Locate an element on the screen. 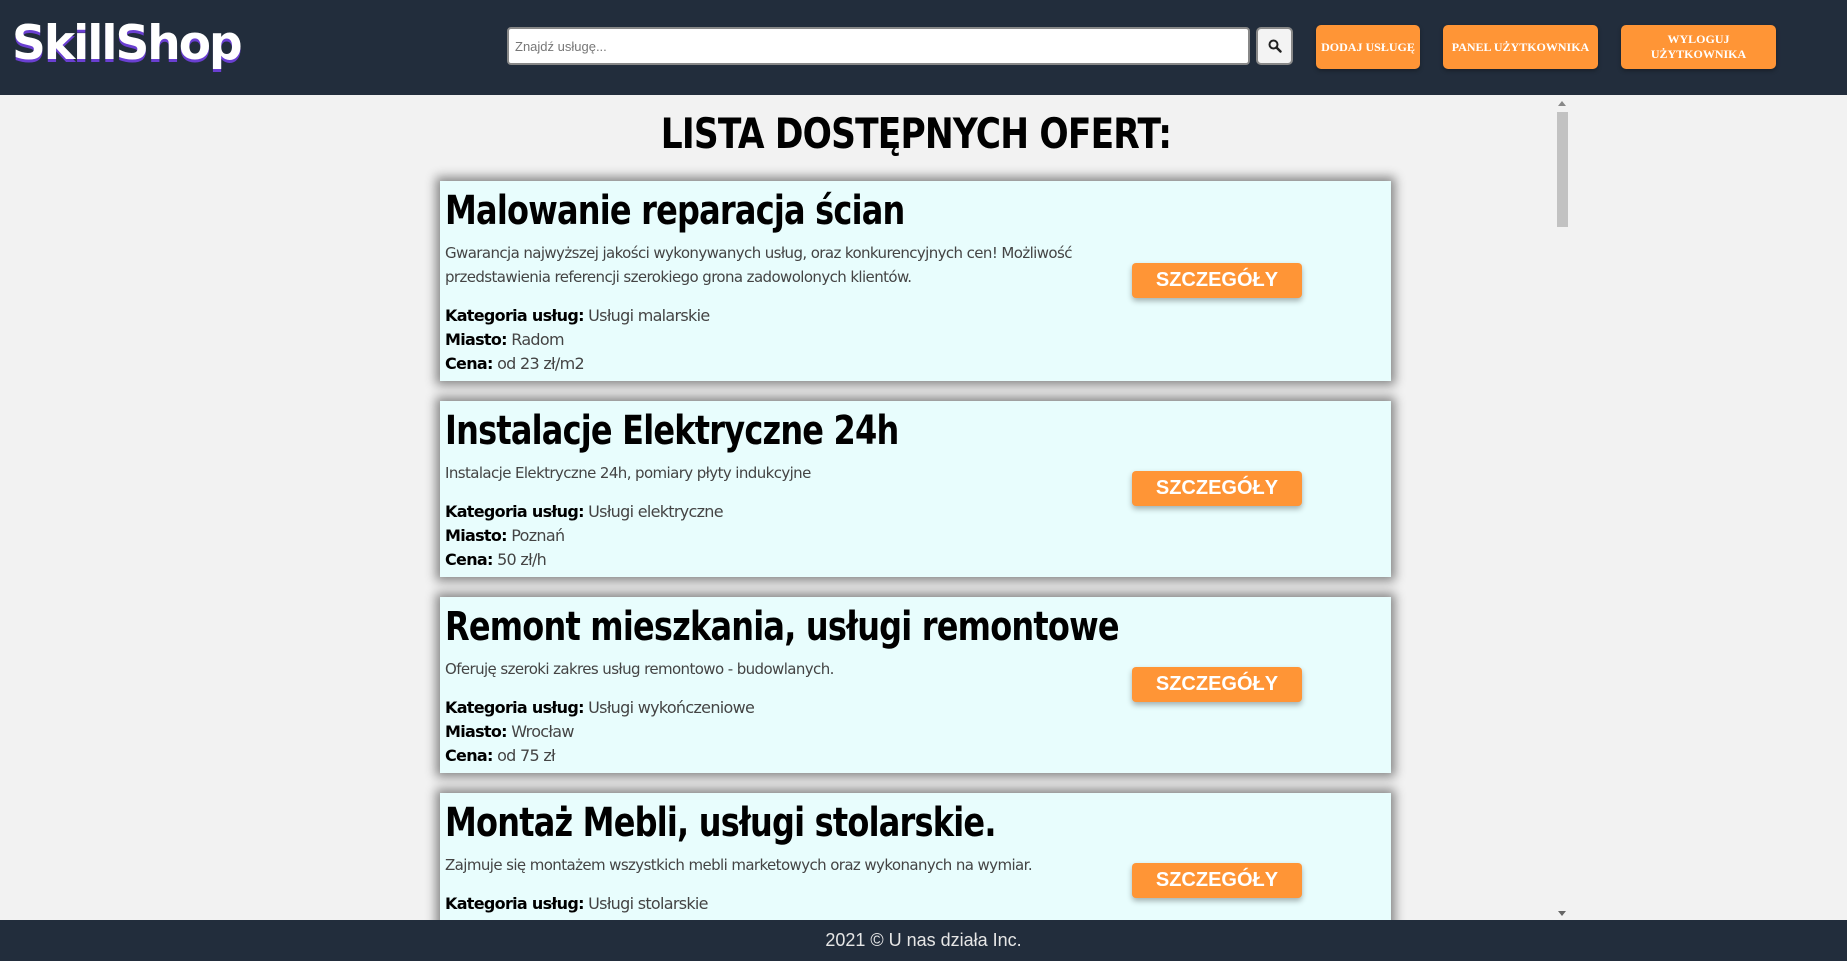  scroll-down-arrow-icon is located at coordinates (1562, 913).